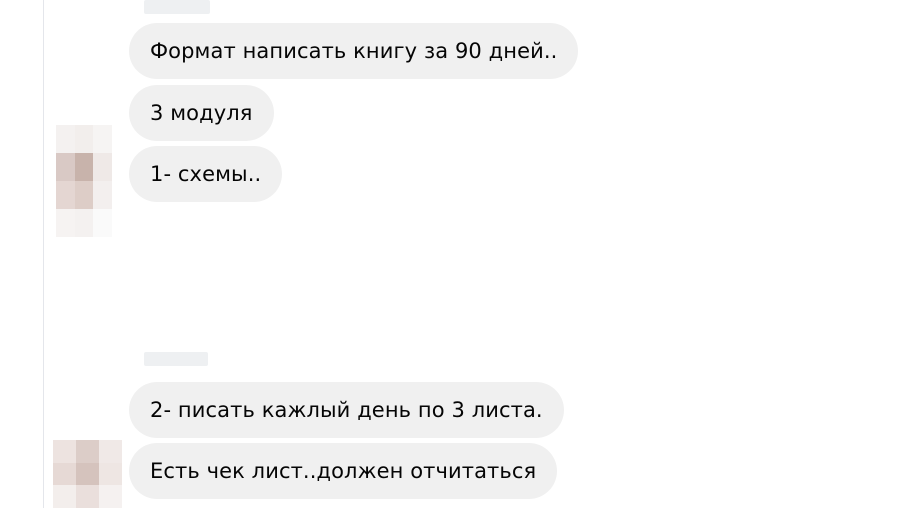 The image size is (903, 508). I want to click on message-bubble: 1- схемы.., so click(206, 174).